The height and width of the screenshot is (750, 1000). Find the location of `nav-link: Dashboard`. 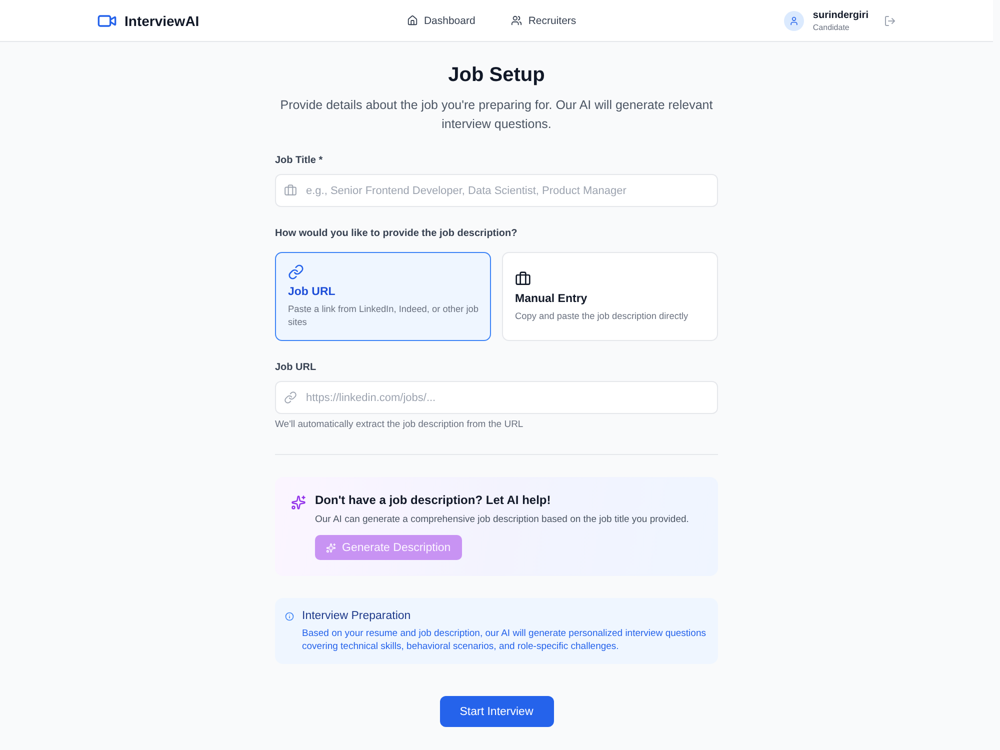

nav-link: Dashboard is located at coordinates (441, 20).